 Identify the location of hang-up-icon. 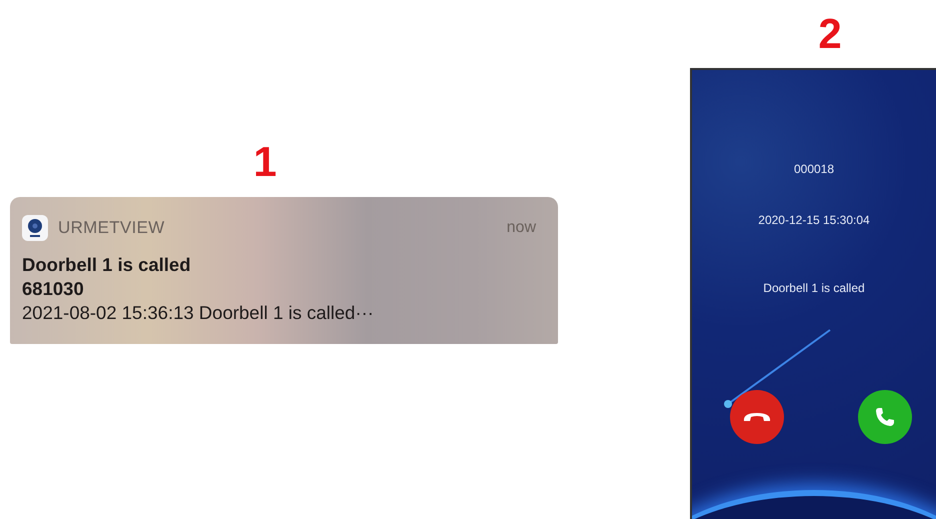
(757, 417).